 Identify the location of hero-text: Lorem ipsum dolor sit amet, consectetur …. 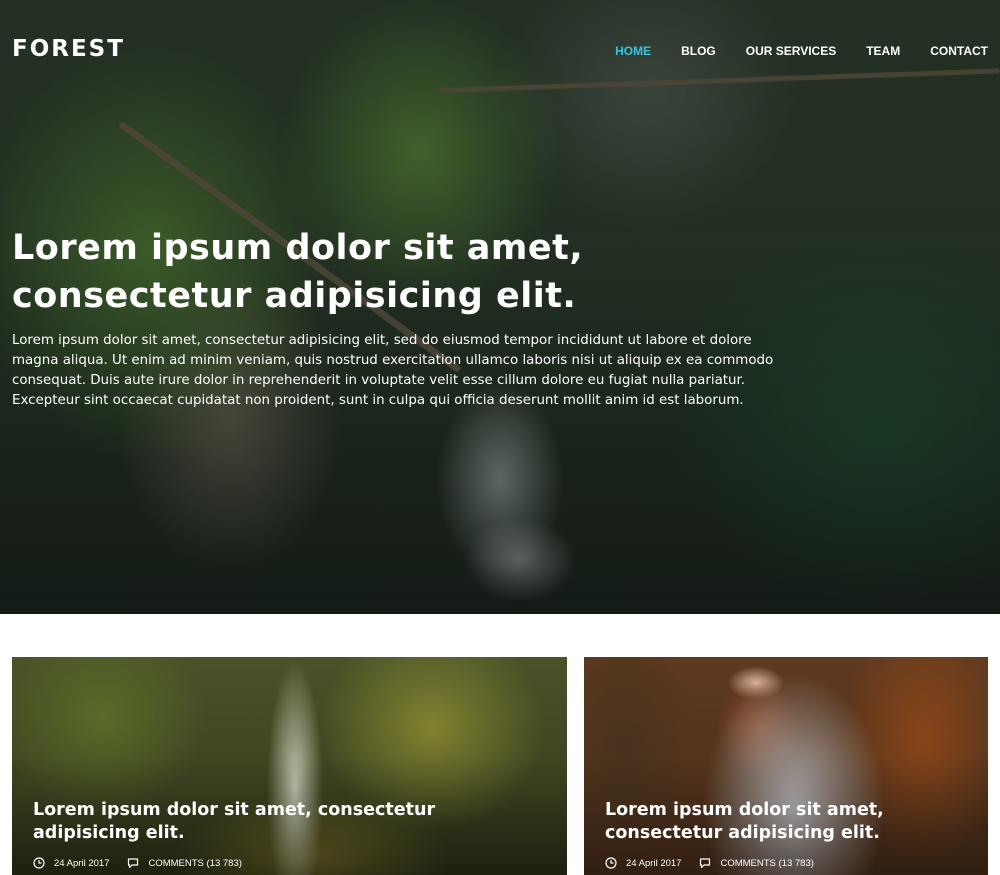
(393, 370).